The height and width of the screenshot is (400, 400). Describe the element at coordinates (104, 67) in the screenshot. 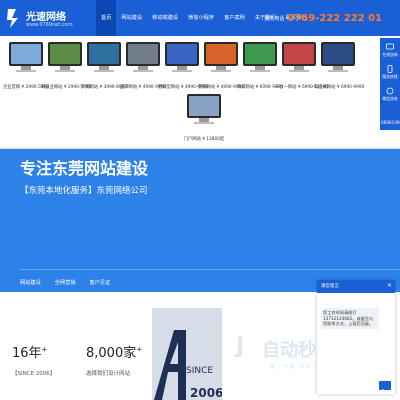

I see `case-item: 外贸网站 ¥ 3990-8990` at that location.